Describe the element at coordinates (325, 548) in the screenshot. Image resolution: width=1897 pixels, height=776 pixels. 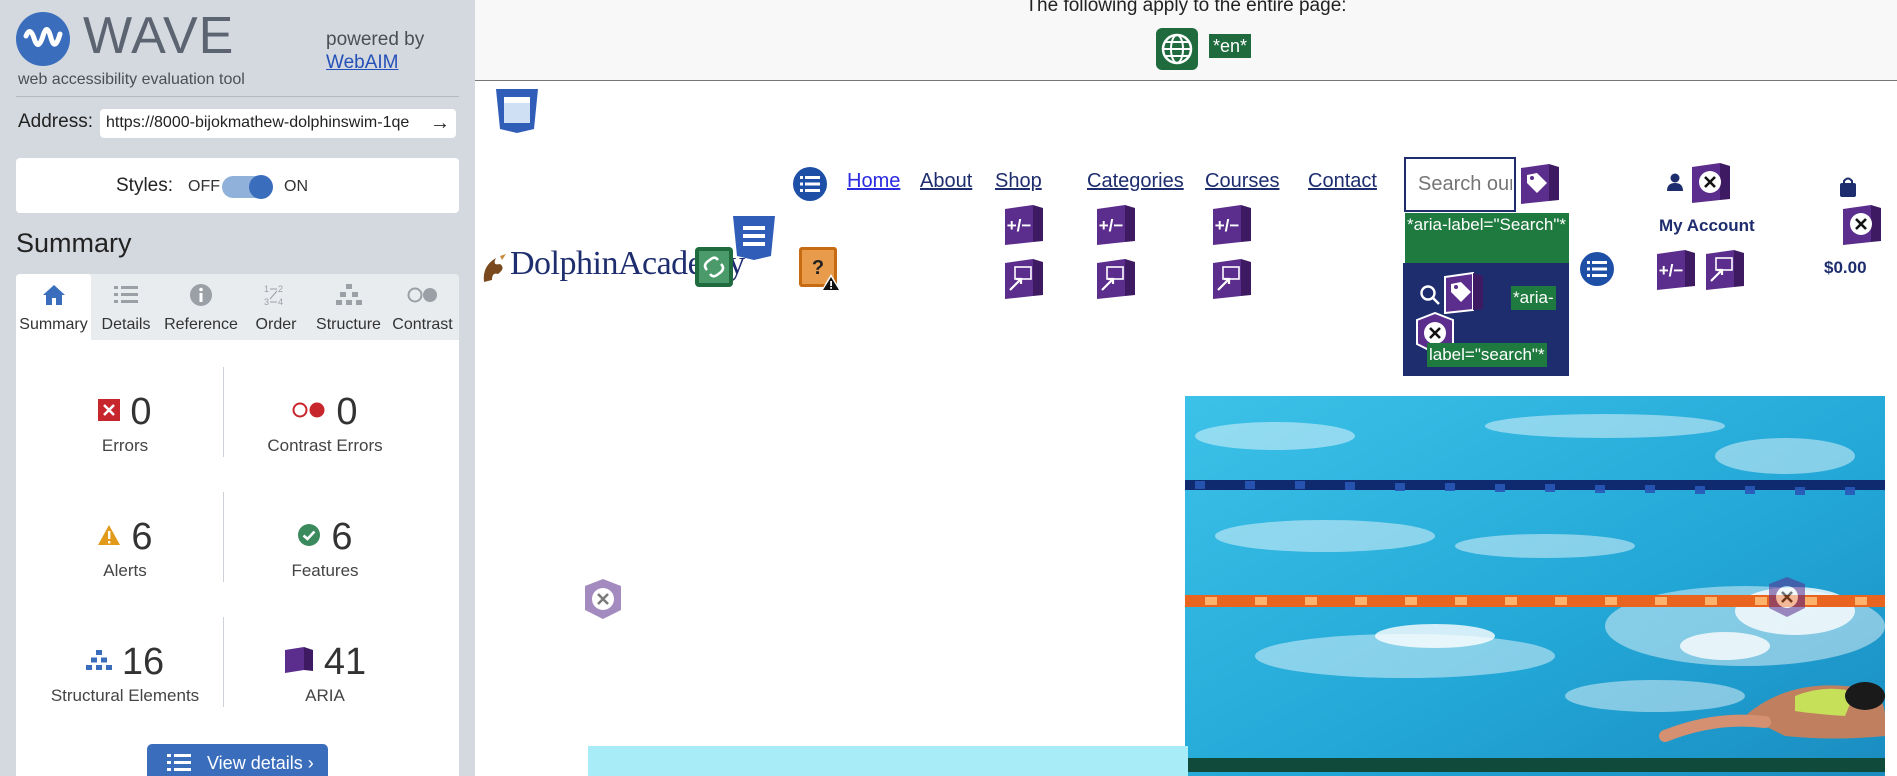
I see `stat-features: 6 Features` at that location.